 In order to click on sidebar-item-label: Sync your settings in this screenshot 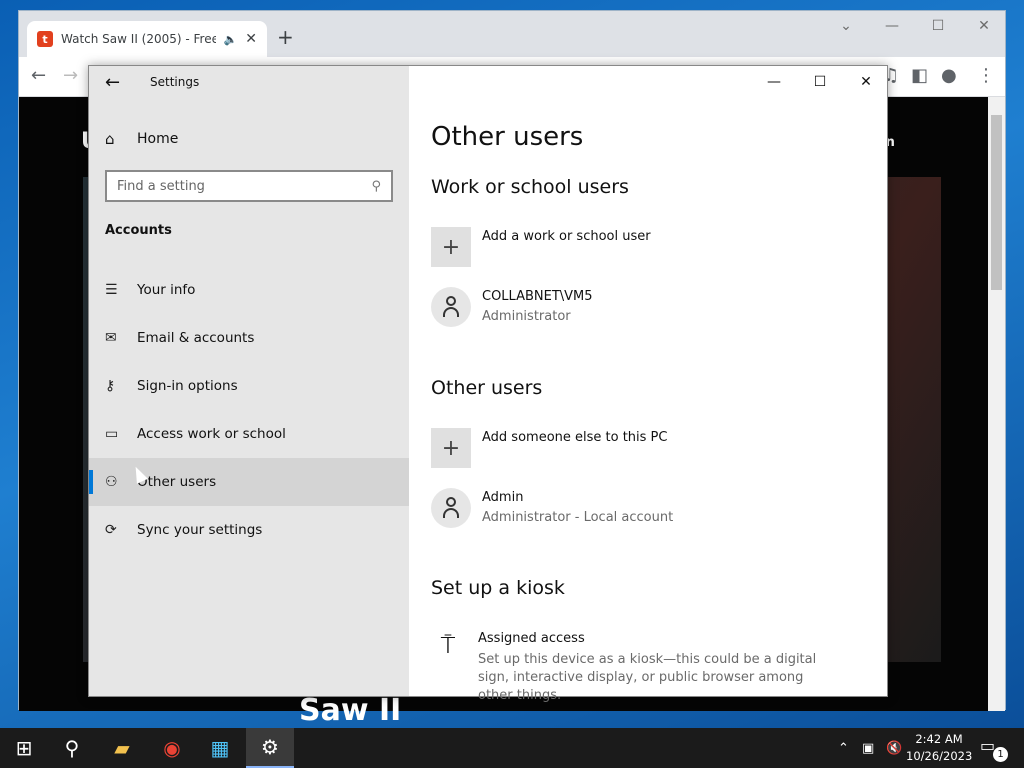, I will do `click(200, 530)`.